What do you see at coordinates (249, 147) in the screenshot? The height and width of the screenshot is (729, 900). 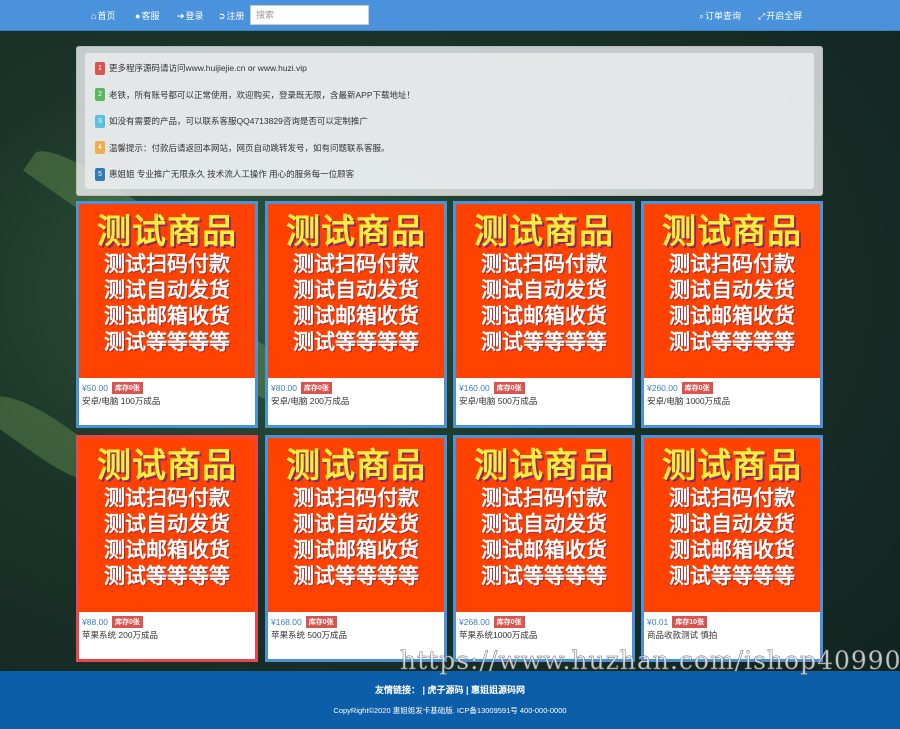 I see `notice-text: 温馨提示：付款后请返回本网站，网页自动跳转发号，如有问题联系客服。` at bounding box center [249, 147].